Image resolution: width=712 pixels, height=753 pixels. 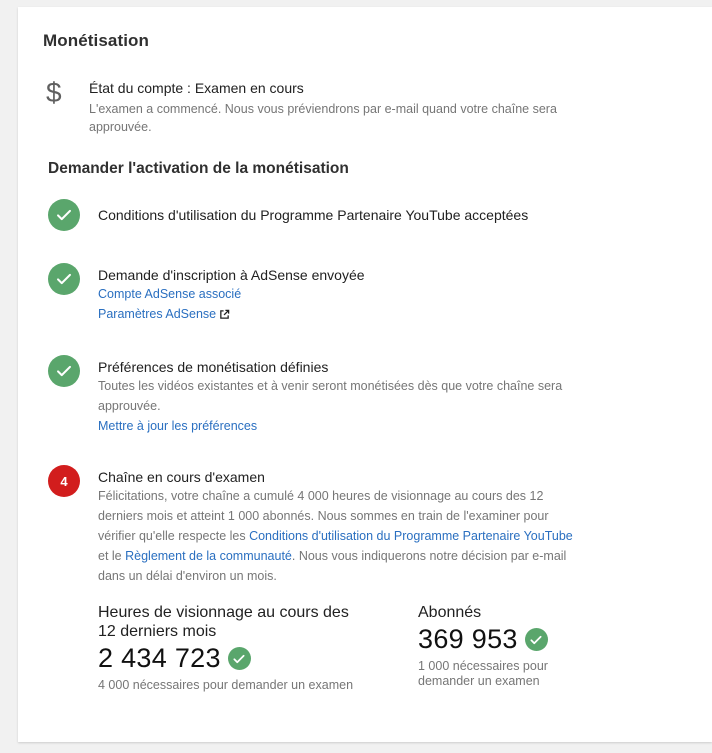 I want to click on dollar-icon: $, so click(x=54, y=92).